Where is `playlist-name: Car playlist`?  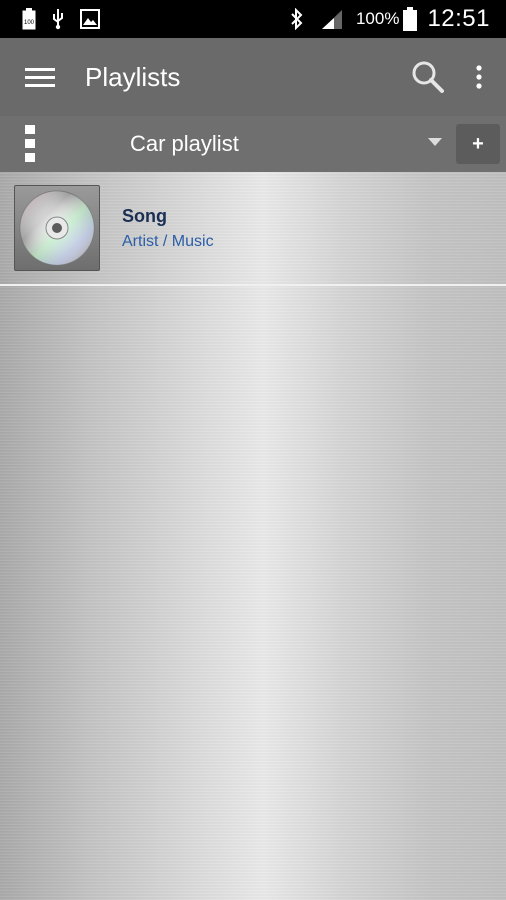 playlist-name: Car playlist is located at coordinates (184, 143).